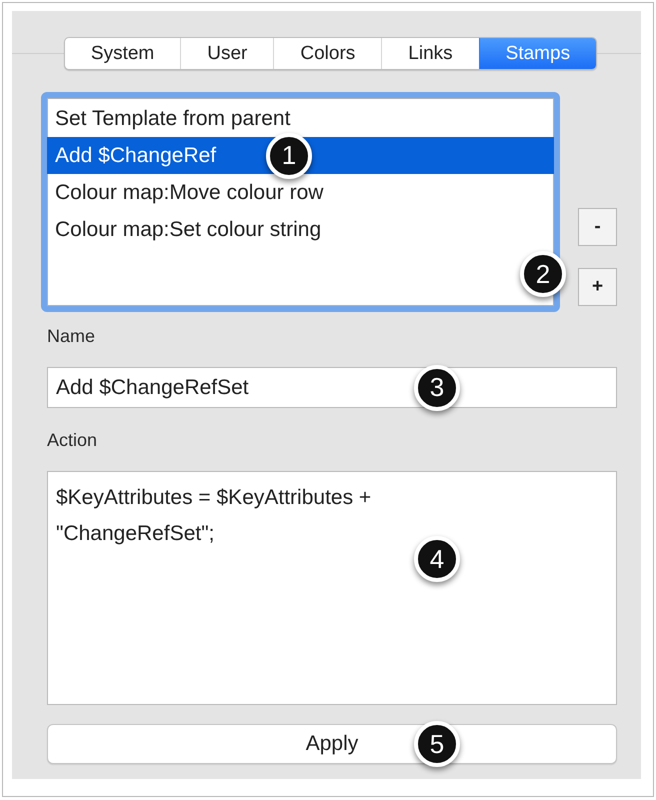 The image size is (656, 800). I want to click on remove-button: -, so click(597, 227).